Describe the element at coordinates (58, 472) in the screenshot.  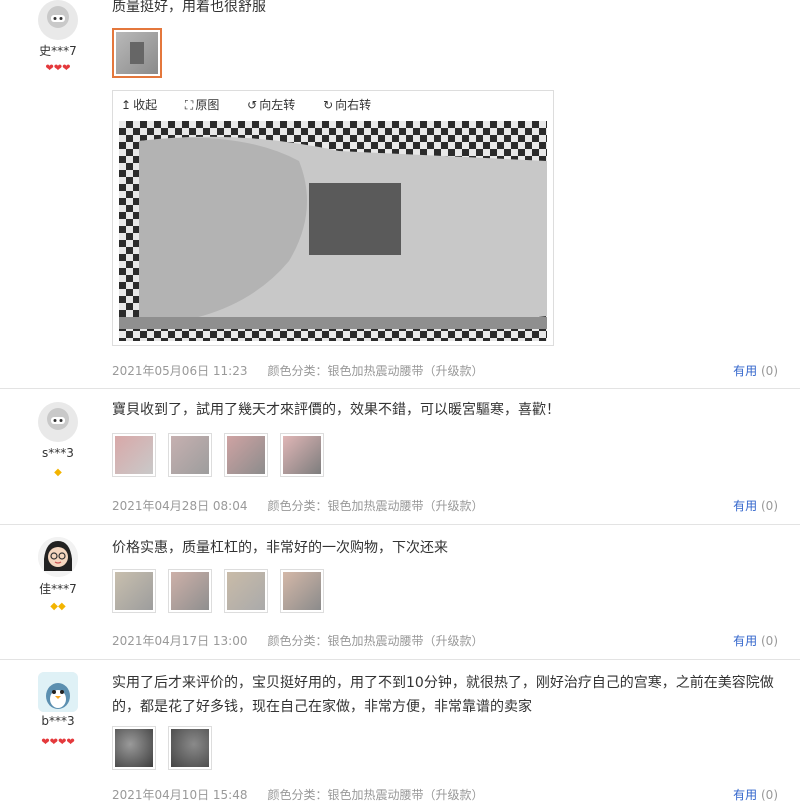
I see `user-level-badge: ◆` at that location.